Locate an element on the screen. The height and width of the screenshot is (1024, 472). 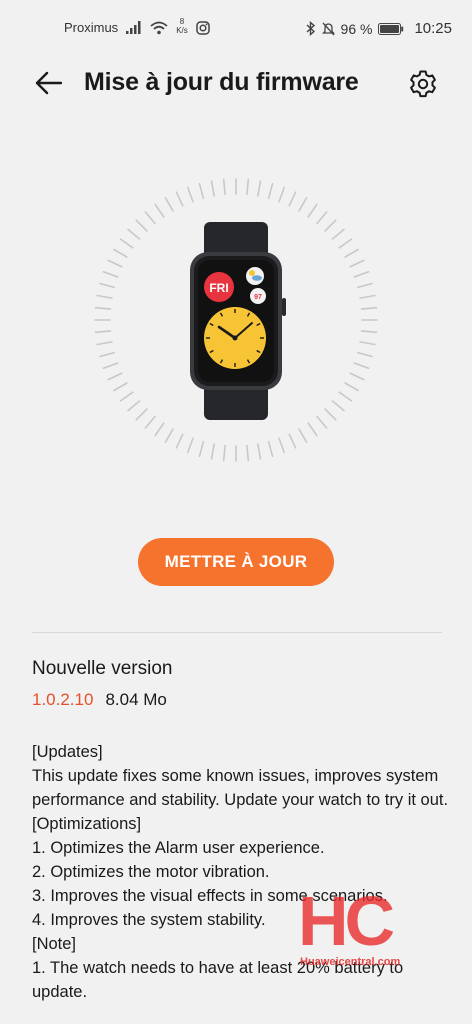
back-button is located at coordinates (48, 83).